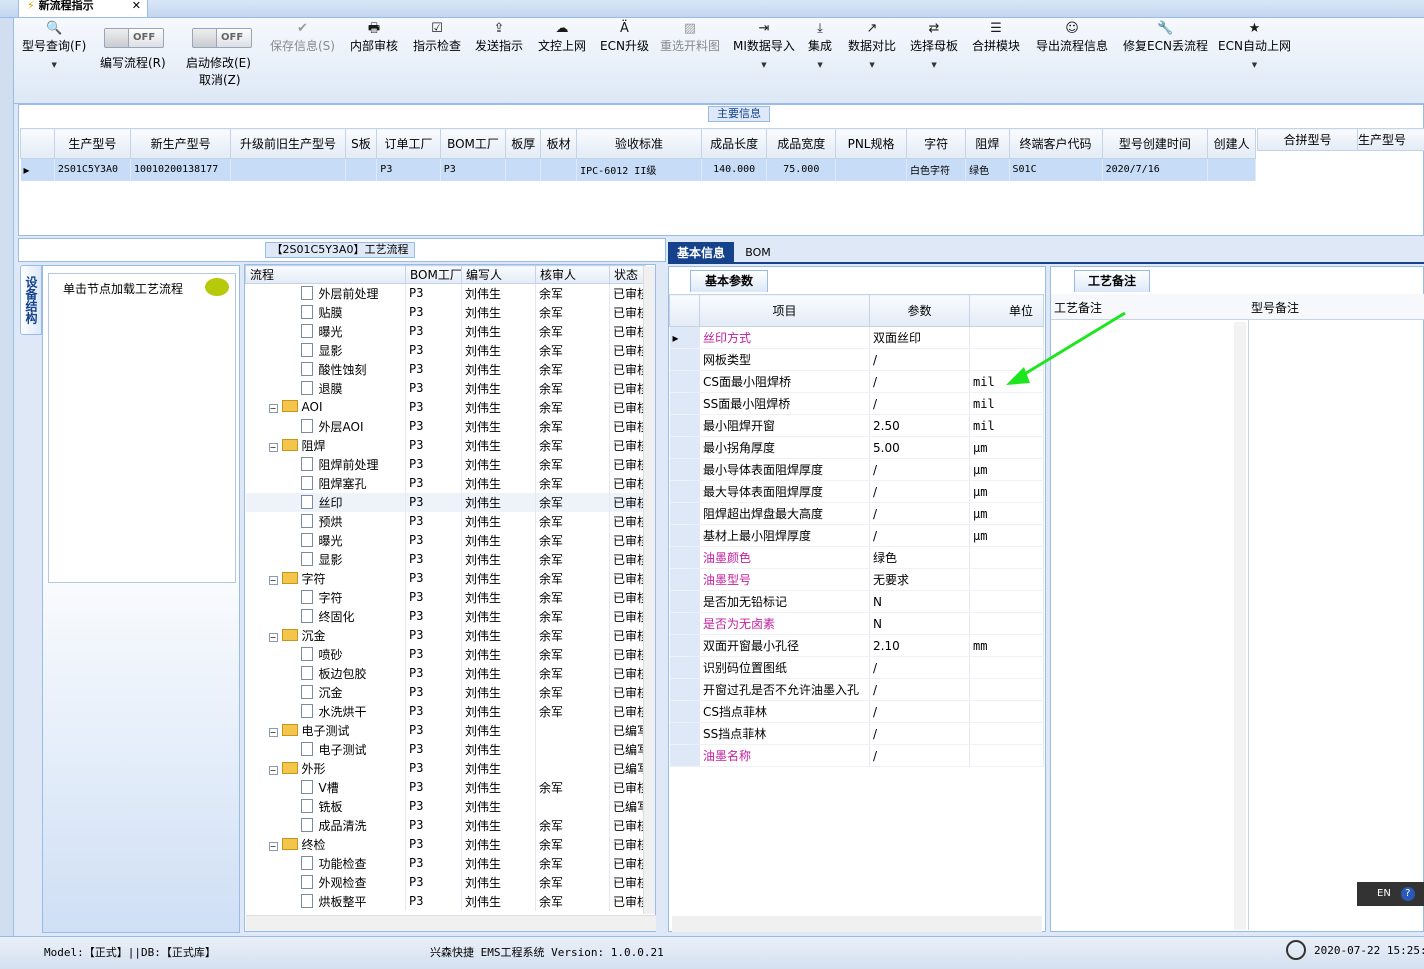  I want to click on toolbar-button-15: ★ ECN自动上网 ▼, so click(1254, 46).